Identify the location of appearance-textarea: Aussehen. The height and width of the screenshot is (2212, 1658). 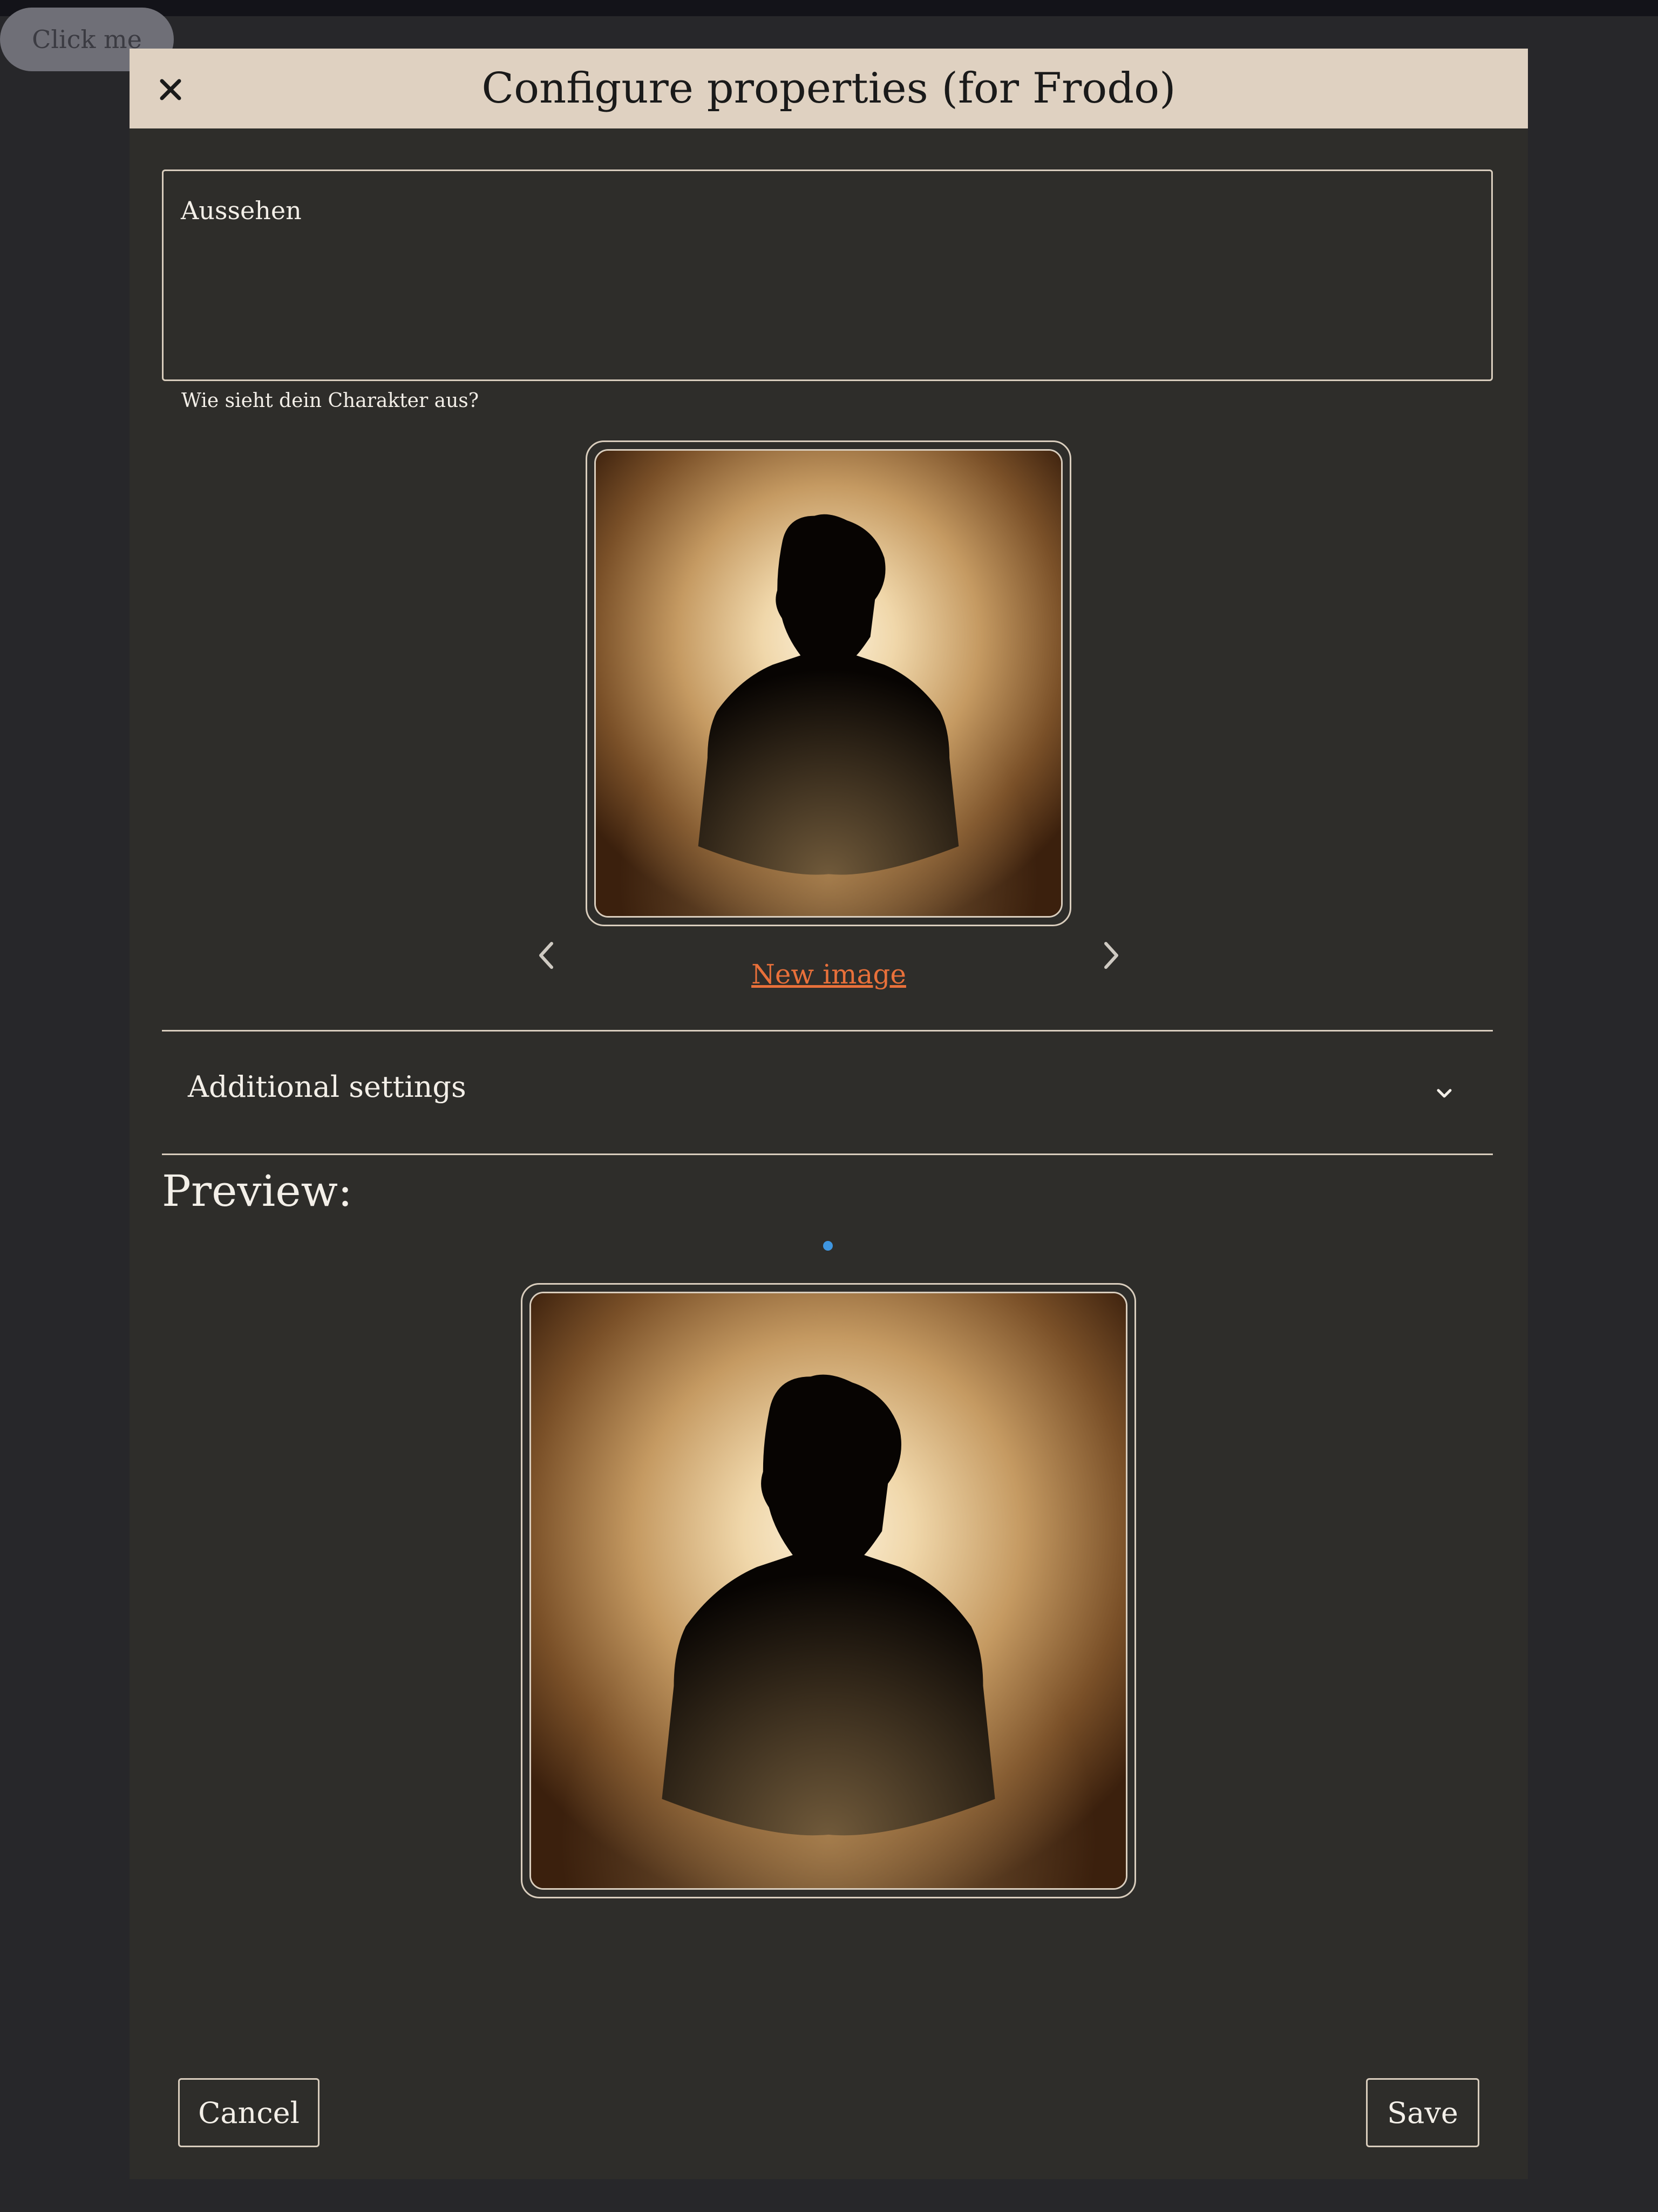
(827, 275).